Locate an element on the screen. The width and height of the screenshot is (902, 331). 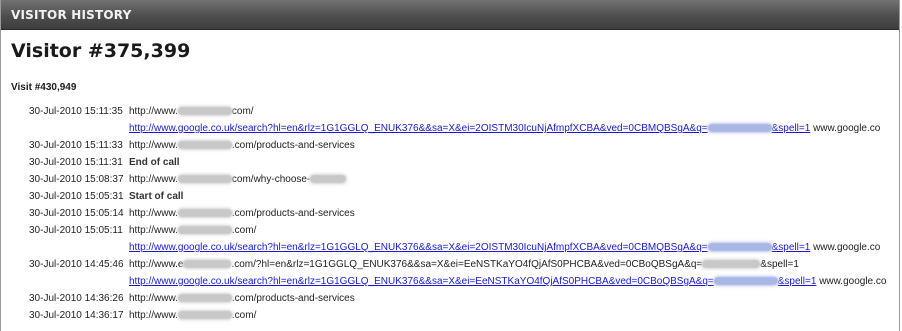
window-title: VISITOR HISTORY is located at coordinates (71, 15).